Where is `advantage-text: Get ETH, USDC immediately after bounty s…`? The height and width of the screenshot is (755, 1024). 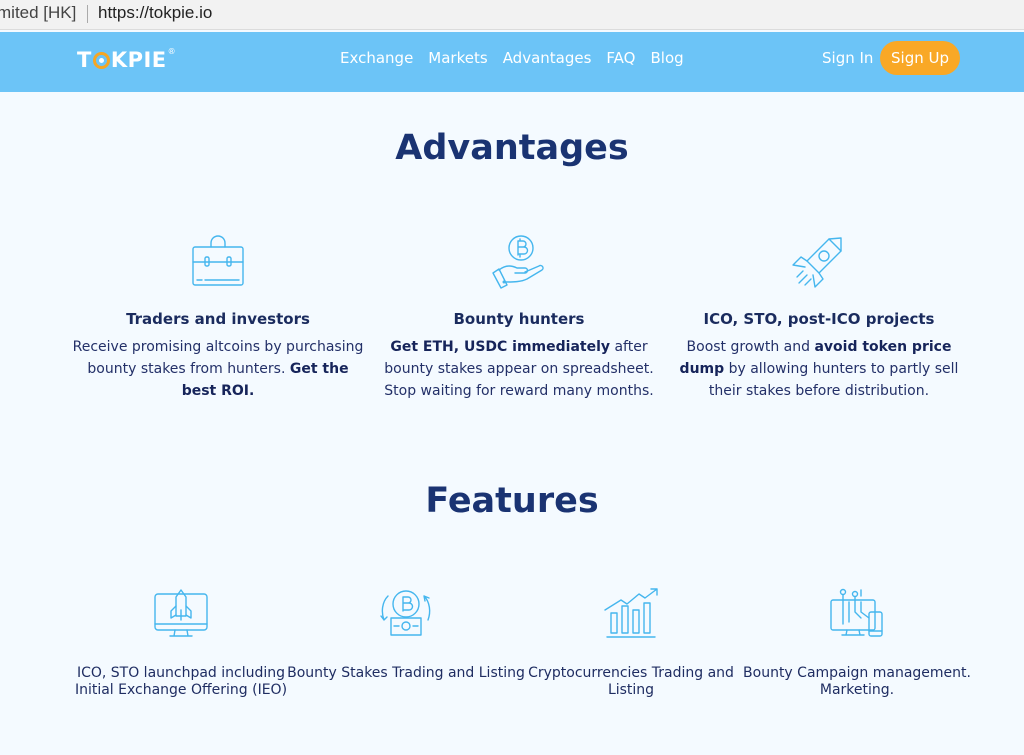 advantage-text: Get ETH, USDC immediately after bounty s… is located at coordinates (519, 369).